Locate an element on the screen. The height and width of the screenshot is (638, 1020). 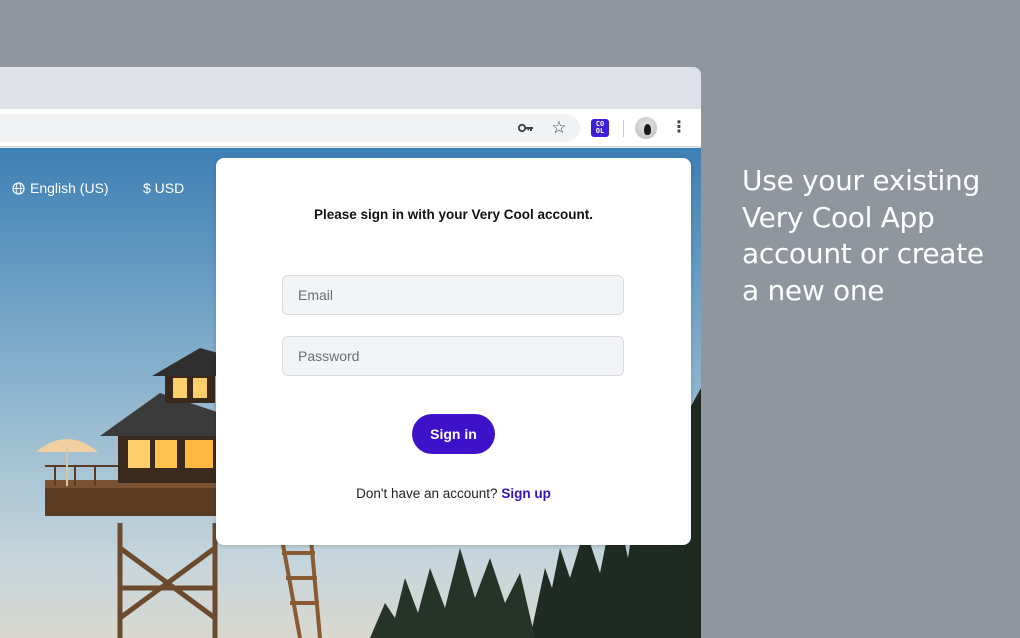
menu-icon: ⋮ is located at coordinates (679, 128).